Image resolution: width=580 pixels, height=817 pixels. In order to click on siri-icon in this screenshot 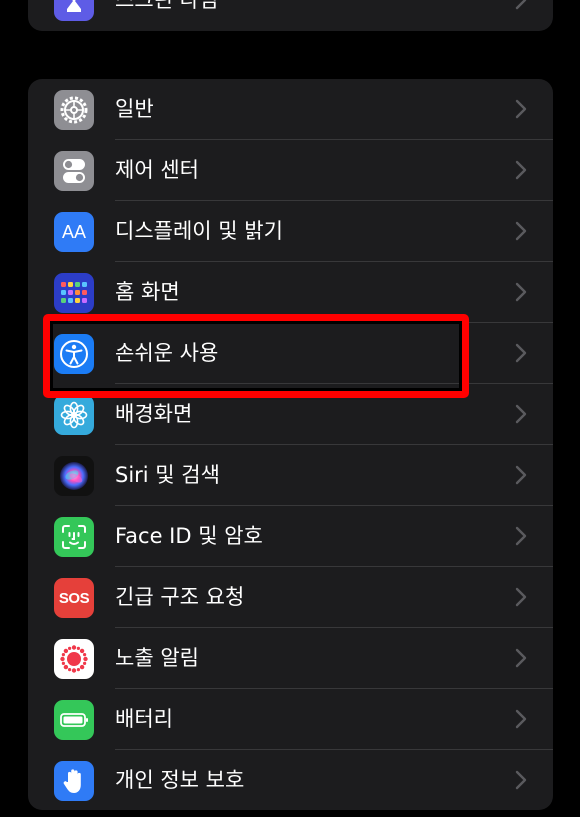, I will do `click(74, 476)`.